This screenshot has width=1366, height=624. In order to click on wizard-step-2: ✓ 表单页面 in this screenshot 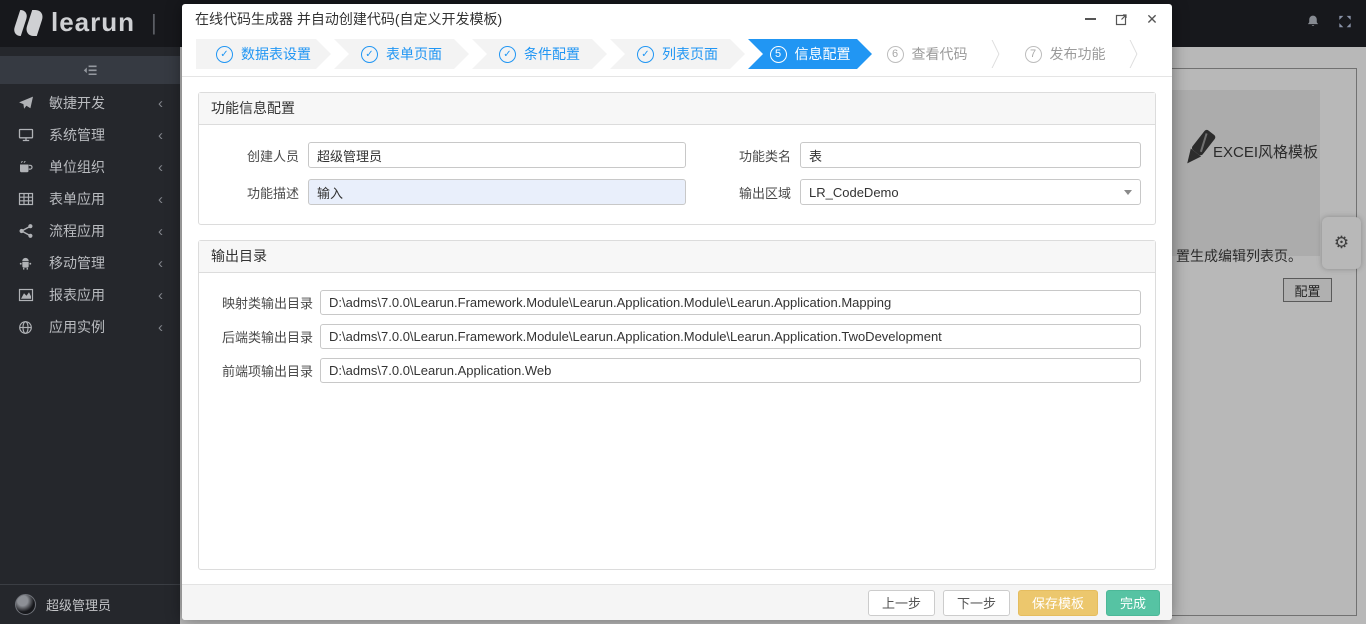, I will do `click(401, 54)`.